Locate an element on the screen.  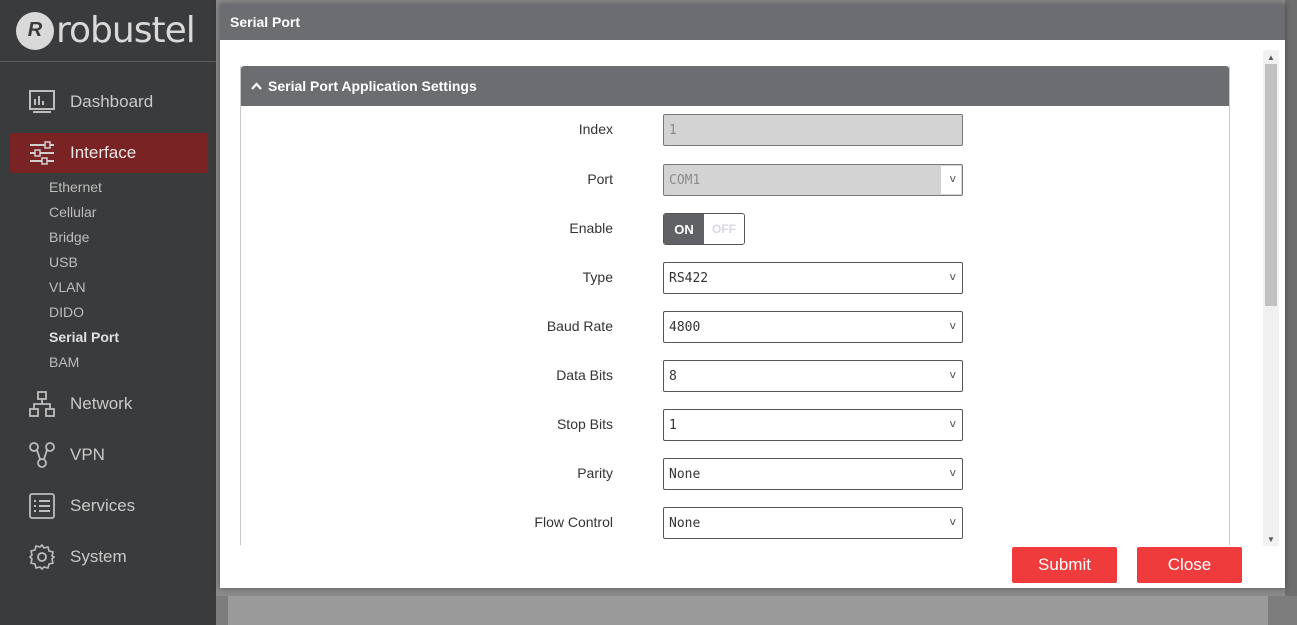
type-row: Type RS422 v is located at coordinates (736, 278).